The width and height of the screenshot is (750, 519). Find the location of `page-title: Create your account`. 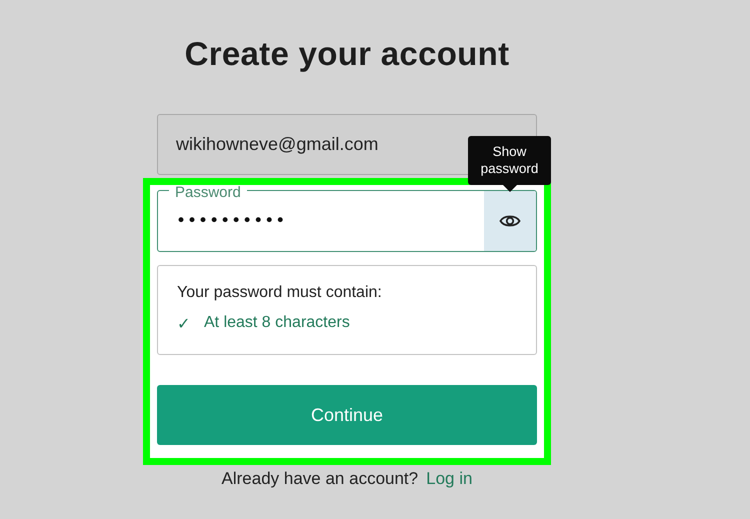

page-title: Create your account is located at coordinates (347, 54).